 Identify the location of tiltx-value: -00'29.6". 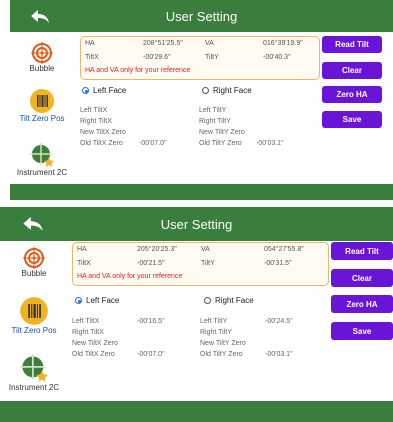
(157, 57).